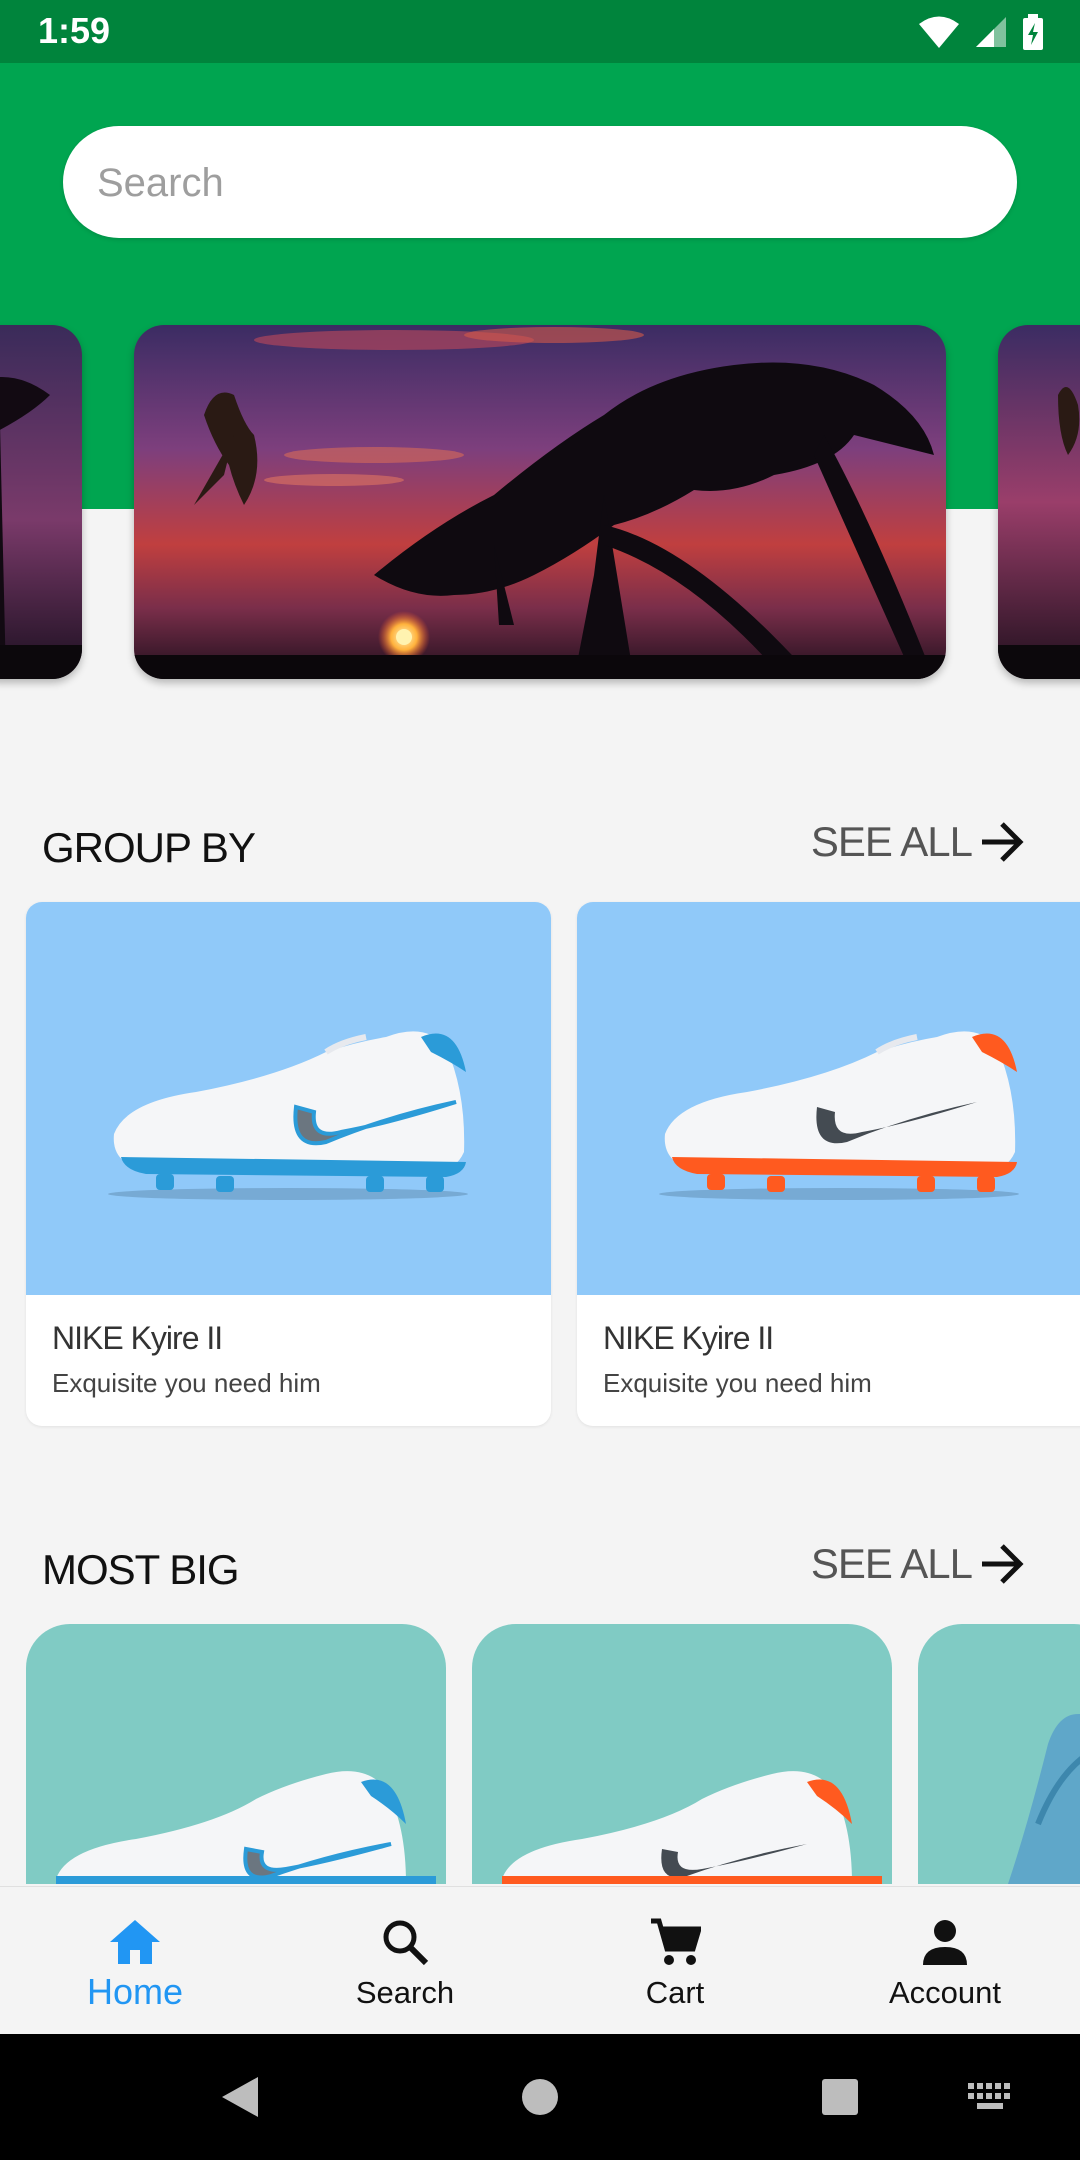 This screenshot has height=2160, width=1080. Describe the element at coordinates (41, 502) in the screenshot. I see `banner-slide-previous` at that location.